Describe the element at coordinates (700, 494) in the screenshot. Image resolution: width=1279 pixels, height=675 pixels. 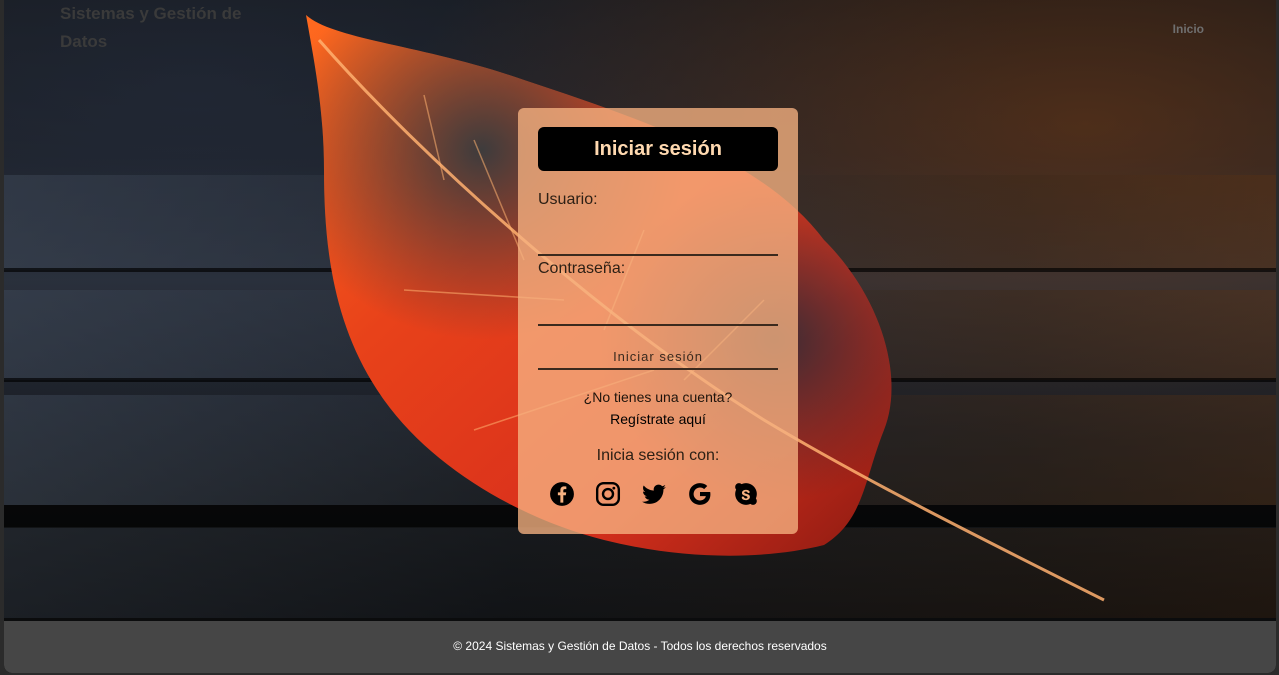
I see `google-icon` at that location.